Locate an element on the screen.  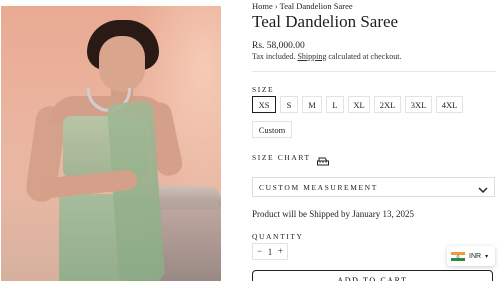
currency-selector: INR ▾ is located at coordinates (471, 256).